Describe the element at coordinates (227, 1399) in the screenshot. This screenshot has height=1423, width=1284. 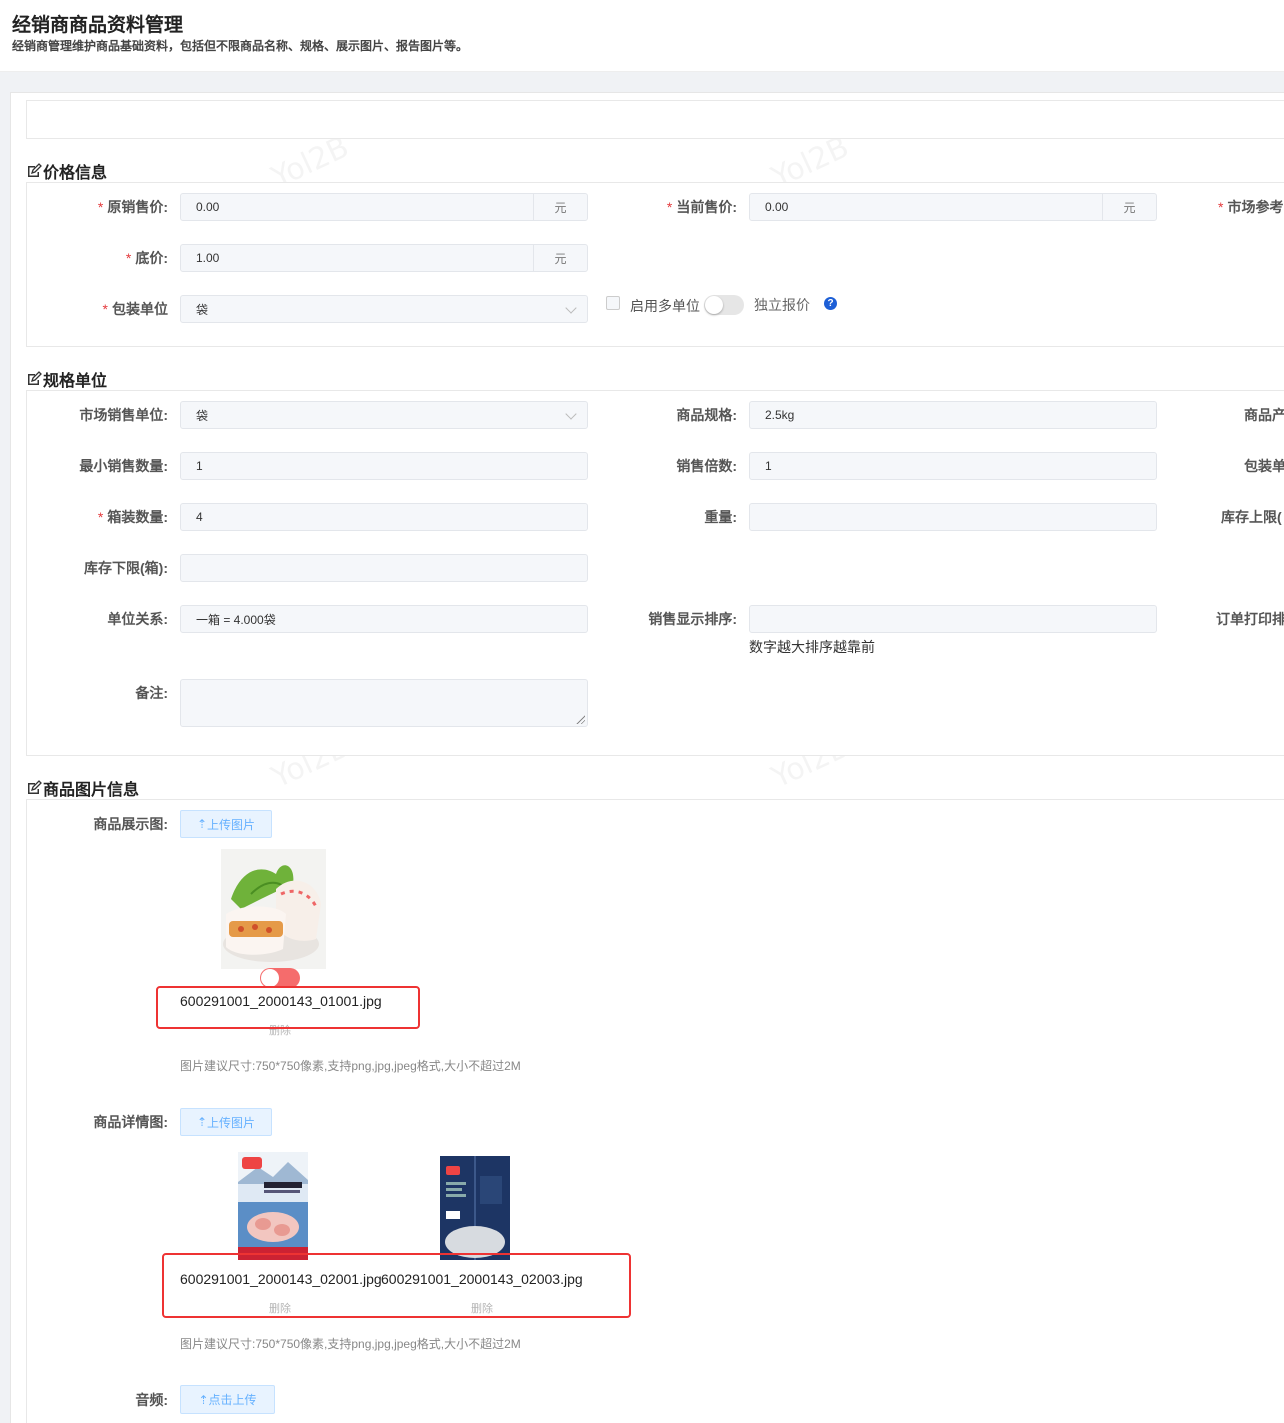
I see `upload-audio-button: ⇡ 点击上传` at that location.